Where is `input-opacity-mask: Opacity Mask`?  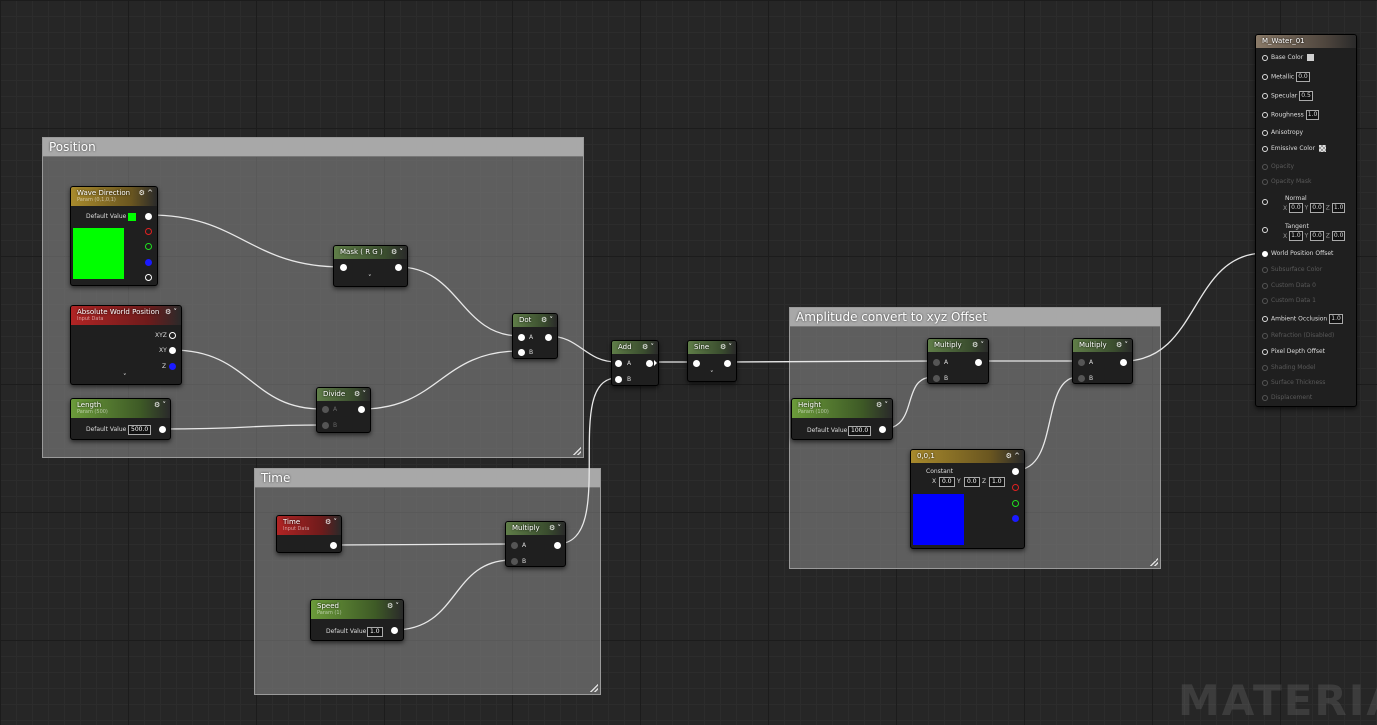 input-opacity-mask: Opacity Mask is located at coordinates (1286, 181).